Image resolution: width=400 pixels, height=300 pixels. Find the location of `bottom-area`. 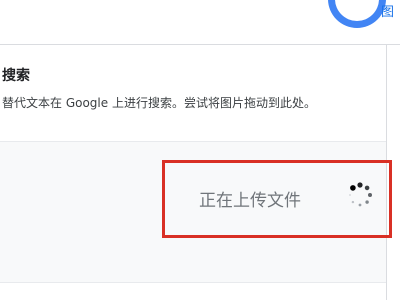

bottom-area is located at coordinates (193, 291).